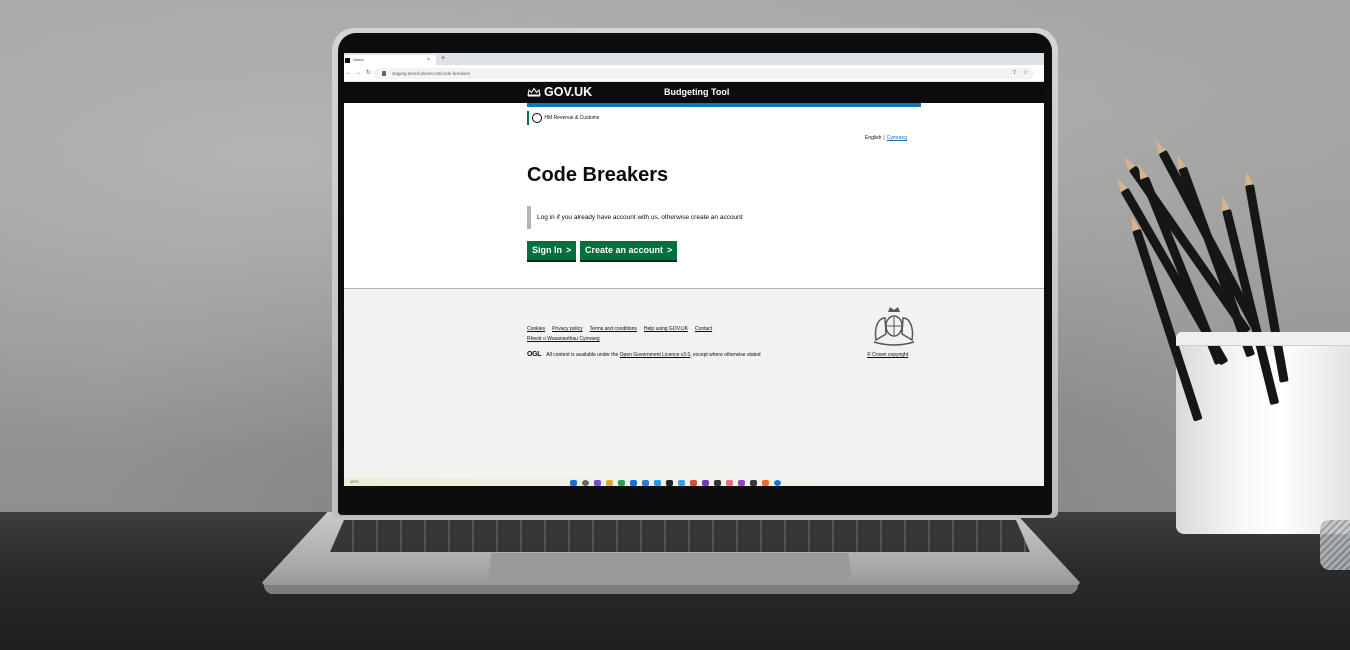  Describe the element at coordinates (347, 60) in the screenshot. I see `favicon-icon` at that location.